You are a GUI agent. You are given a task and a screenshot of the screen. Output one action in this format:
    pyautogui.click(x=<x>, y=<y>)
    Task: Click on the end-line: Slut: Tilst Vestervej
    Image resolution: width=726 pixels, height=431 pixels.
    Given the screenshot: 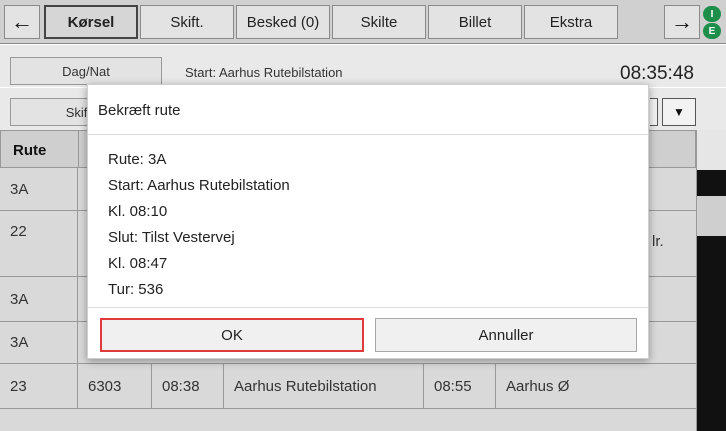 What is the action you would take?
    pyautogui.click(x=171, y=237)
    